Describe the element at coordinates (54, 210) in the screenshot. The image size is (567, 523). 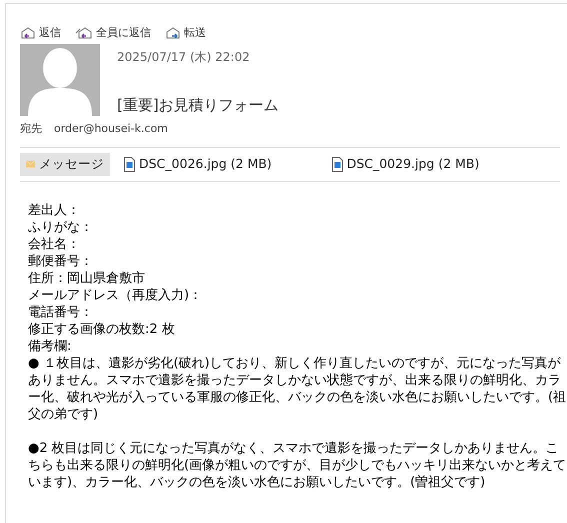
I see `form-field-line: 差出人：` at that location.